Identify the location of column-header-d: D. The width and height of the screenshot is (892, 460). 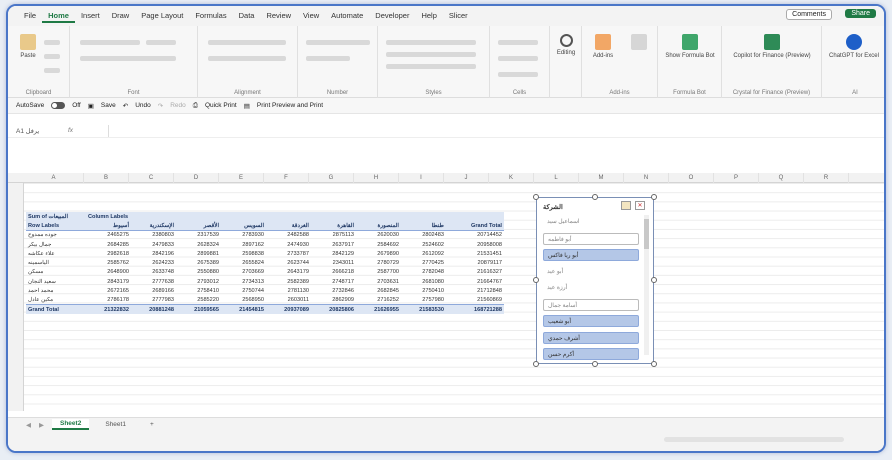
(196, 178).